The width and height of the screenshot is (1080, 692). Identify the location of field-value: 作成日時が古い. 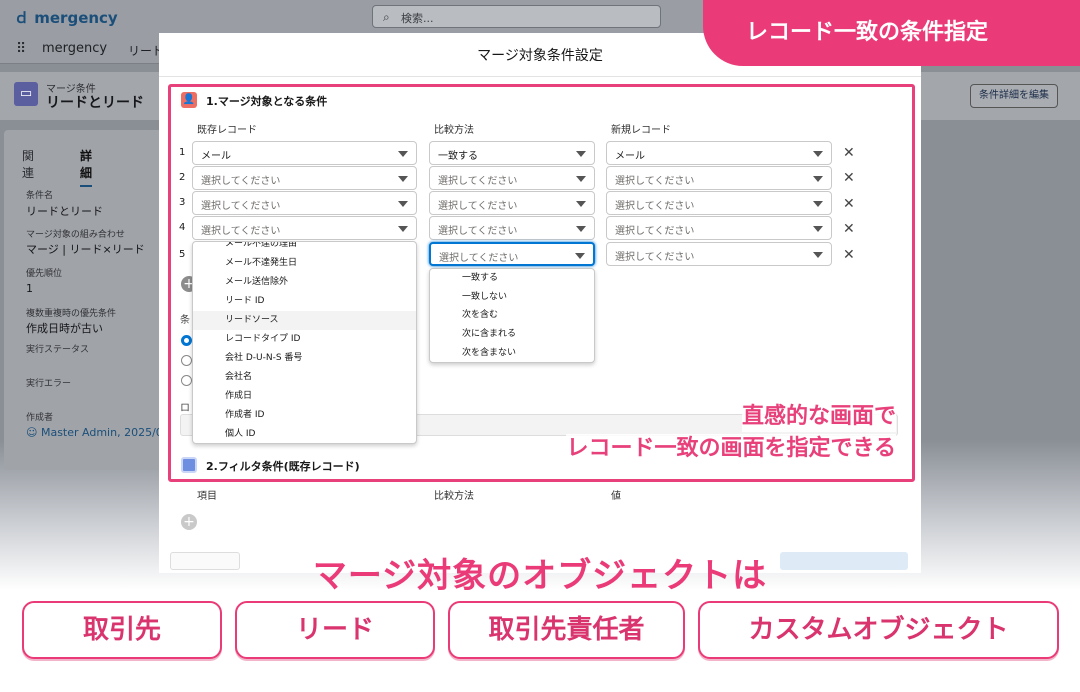
(64, 328).